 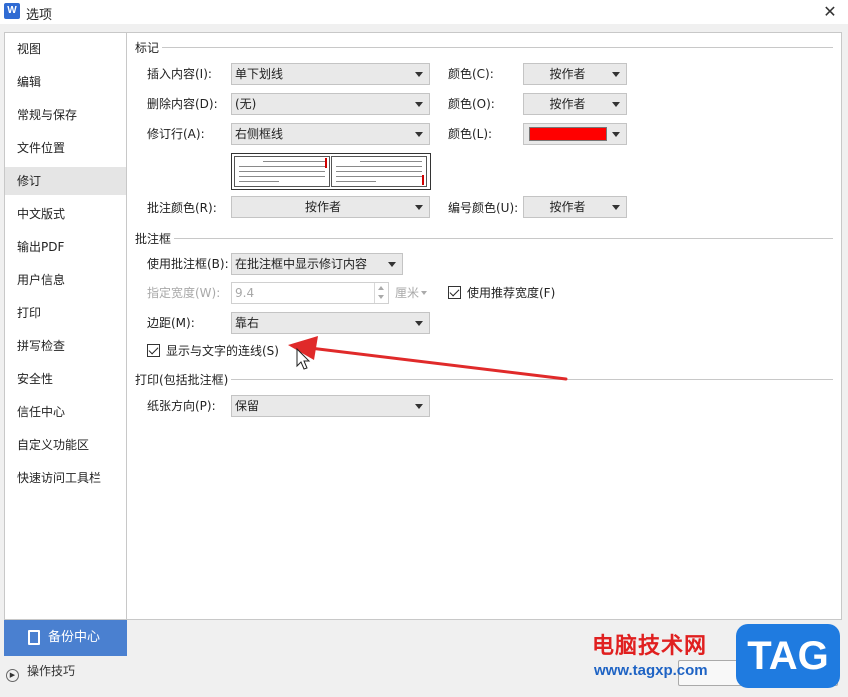 What do you see at coordinates (650, 646) in the screenshot?
I see `watermark-text: 电脑技术网` at bounding box center [650, 646].